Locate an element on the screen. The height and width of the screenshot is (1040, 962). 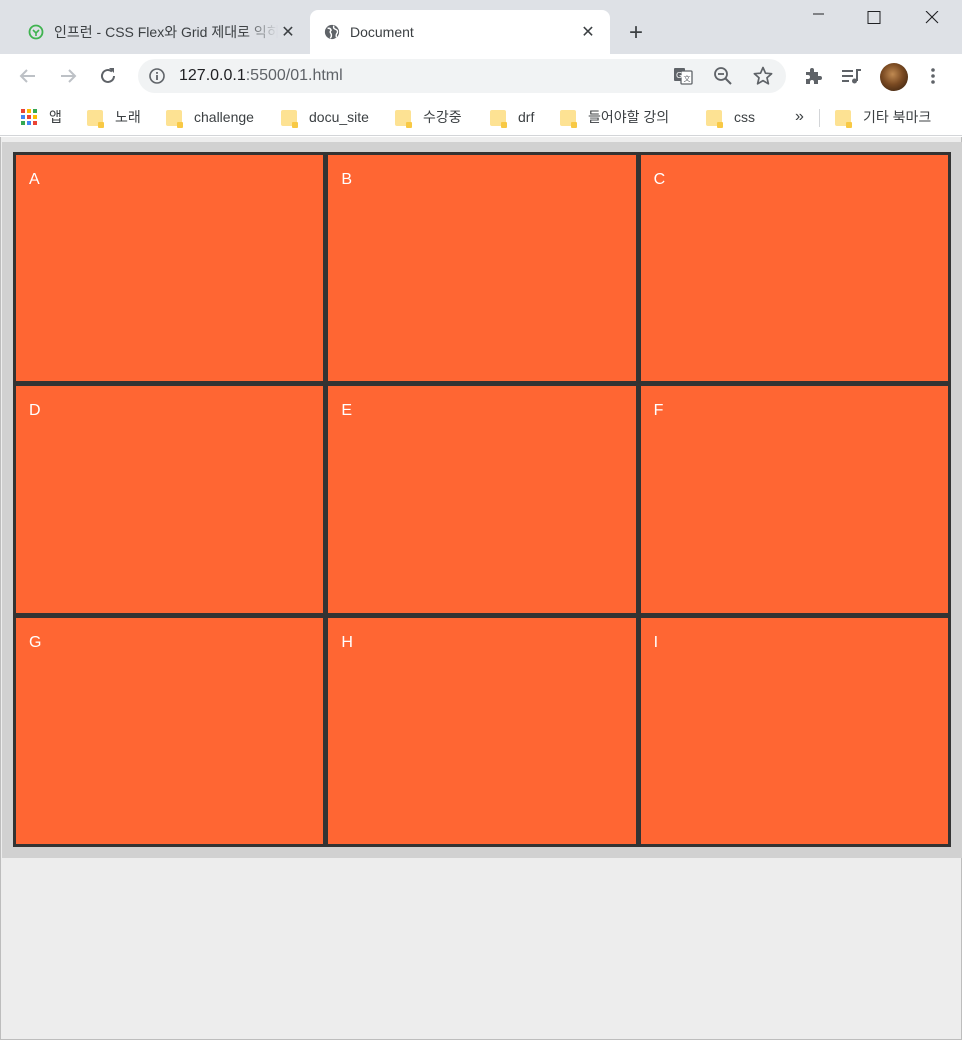
bookmarks-divider is located at coordinates (819, 118).